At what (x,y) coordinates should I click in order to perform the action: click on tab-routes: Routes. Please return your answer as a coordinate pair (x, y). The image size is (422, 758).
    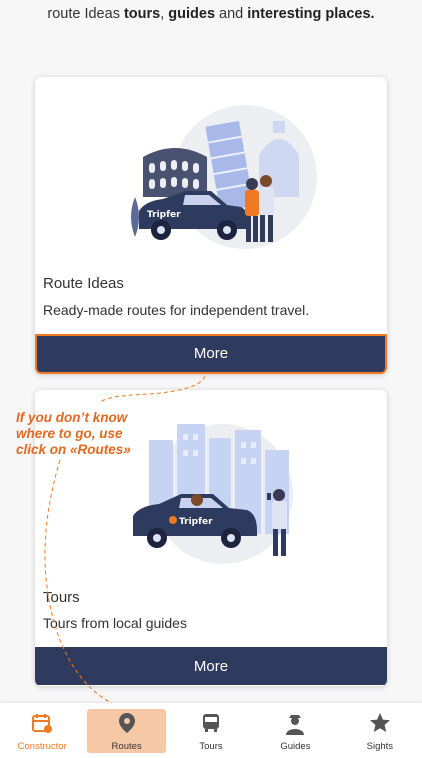
    Looking at the image, I should click on (126, 730).